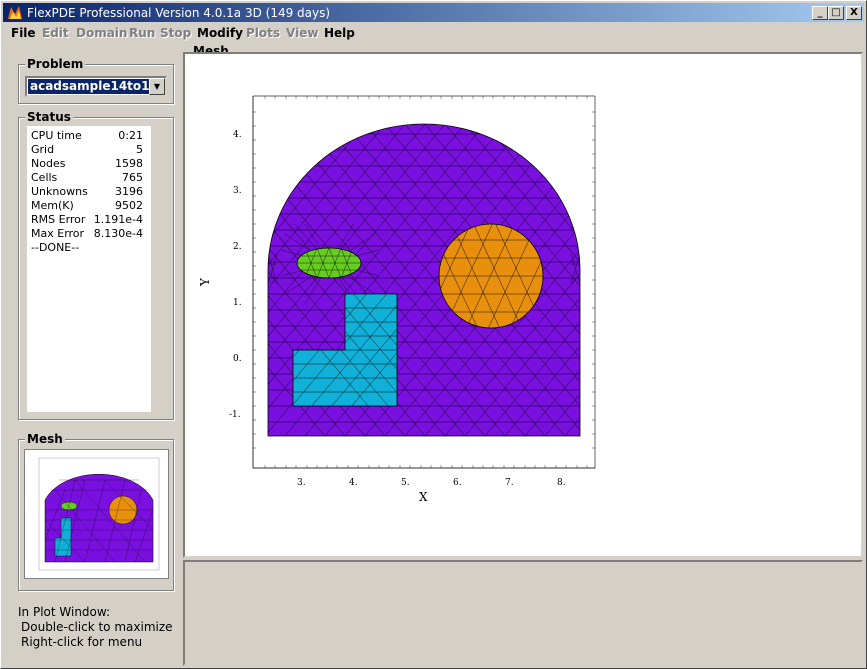 This screenshot has width=867, height=669. I want to click on y-tick-1: 1., so click(237, 303).